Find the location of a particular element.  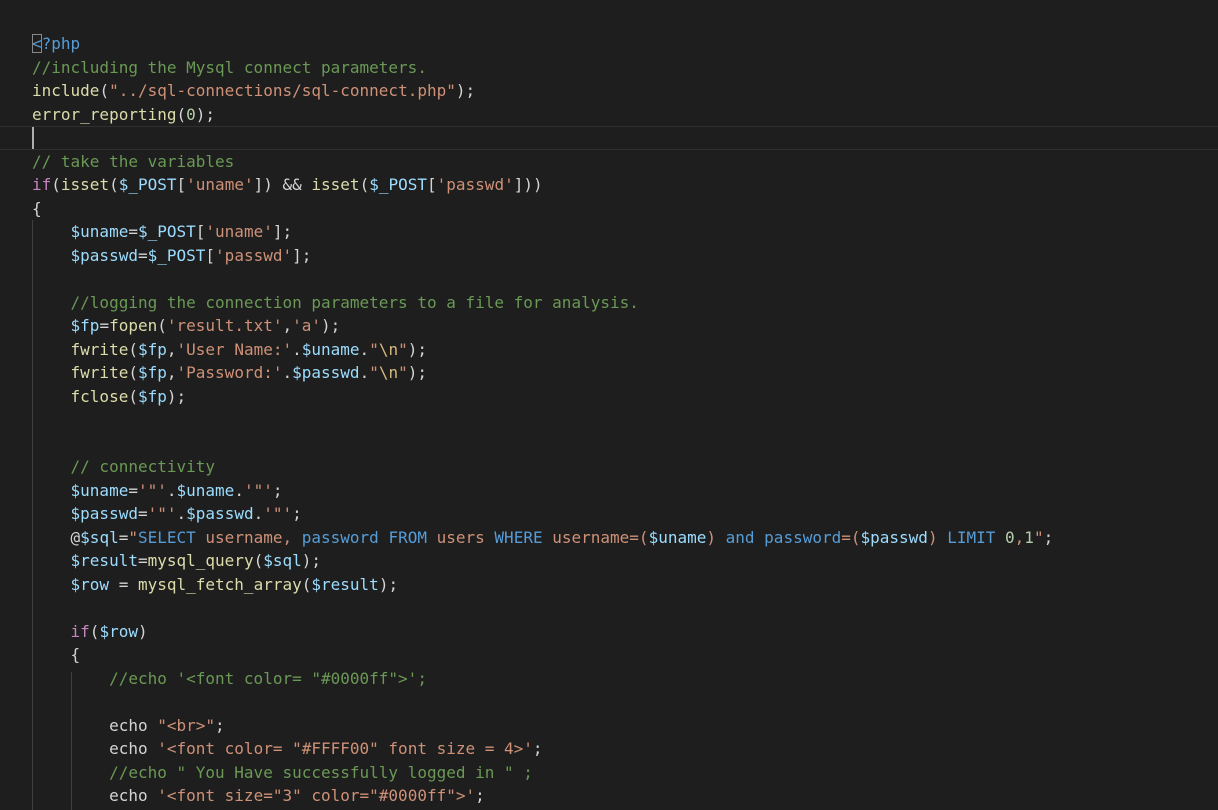

code-line: error_reporting(0); is located at coordinates (625, 115).